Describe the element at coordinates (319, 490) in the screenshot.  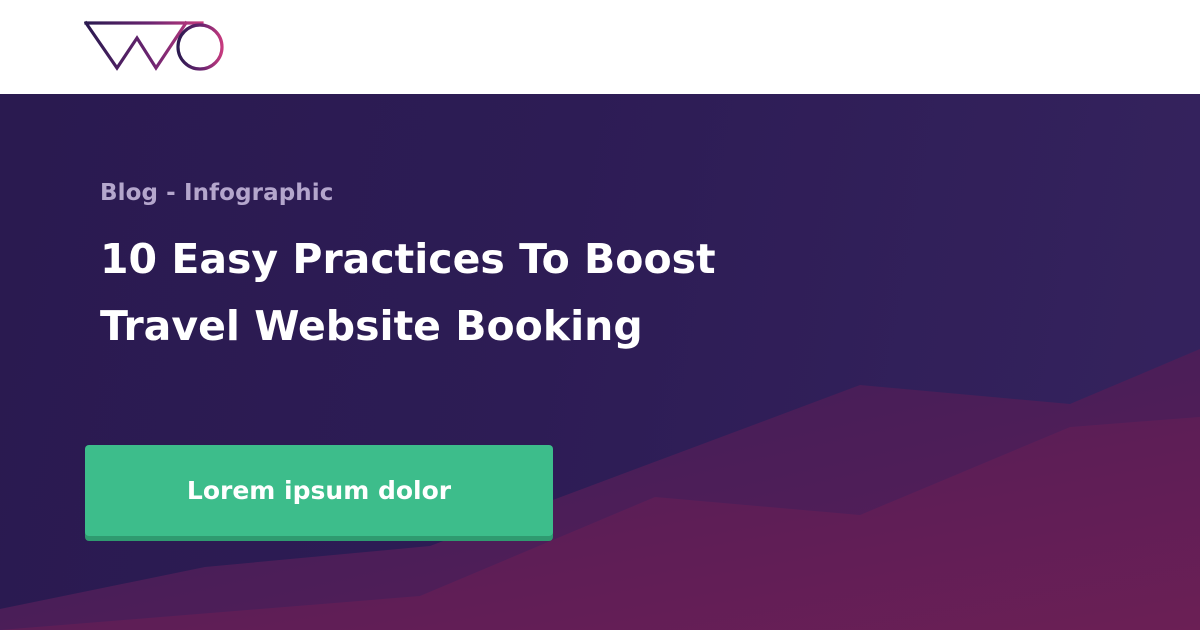
I see `cta-button: Lorem ipsum dolor` at that location.